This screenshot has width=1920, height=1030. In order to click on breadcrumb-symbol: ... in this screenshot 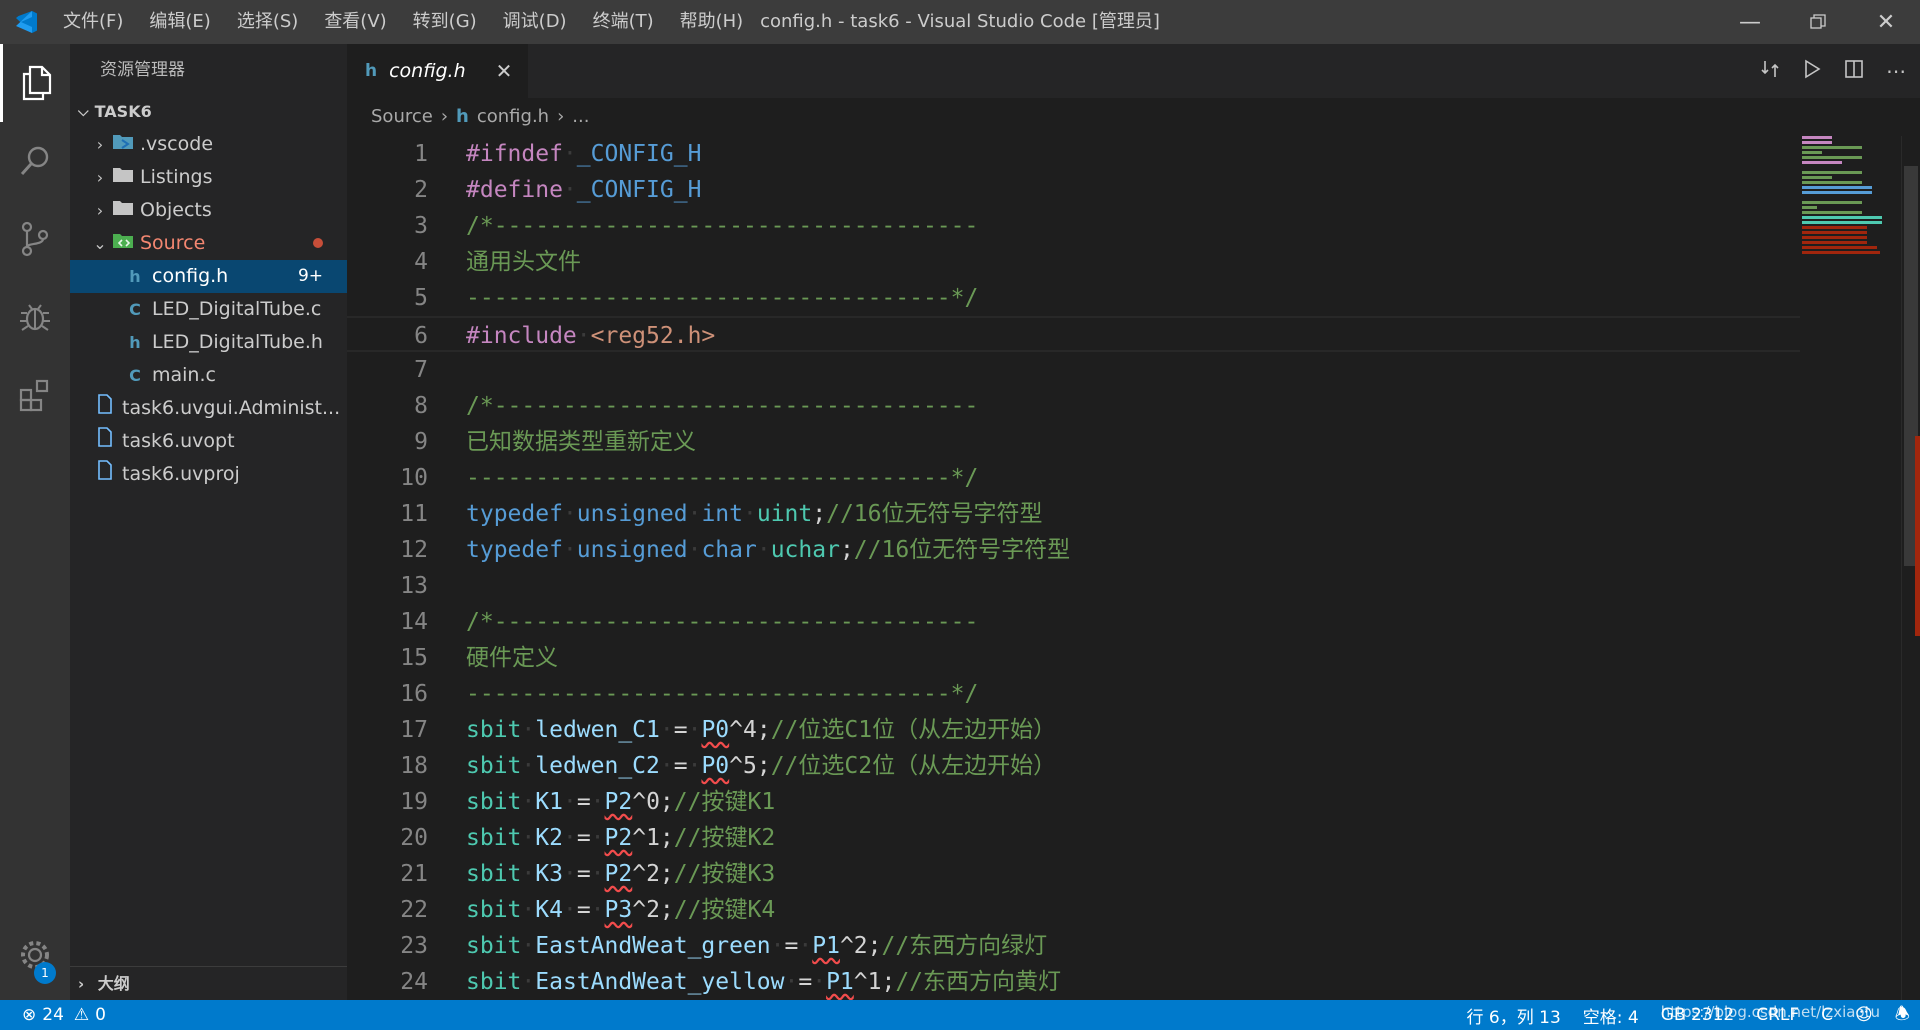, I will do `click(580, 117)`.